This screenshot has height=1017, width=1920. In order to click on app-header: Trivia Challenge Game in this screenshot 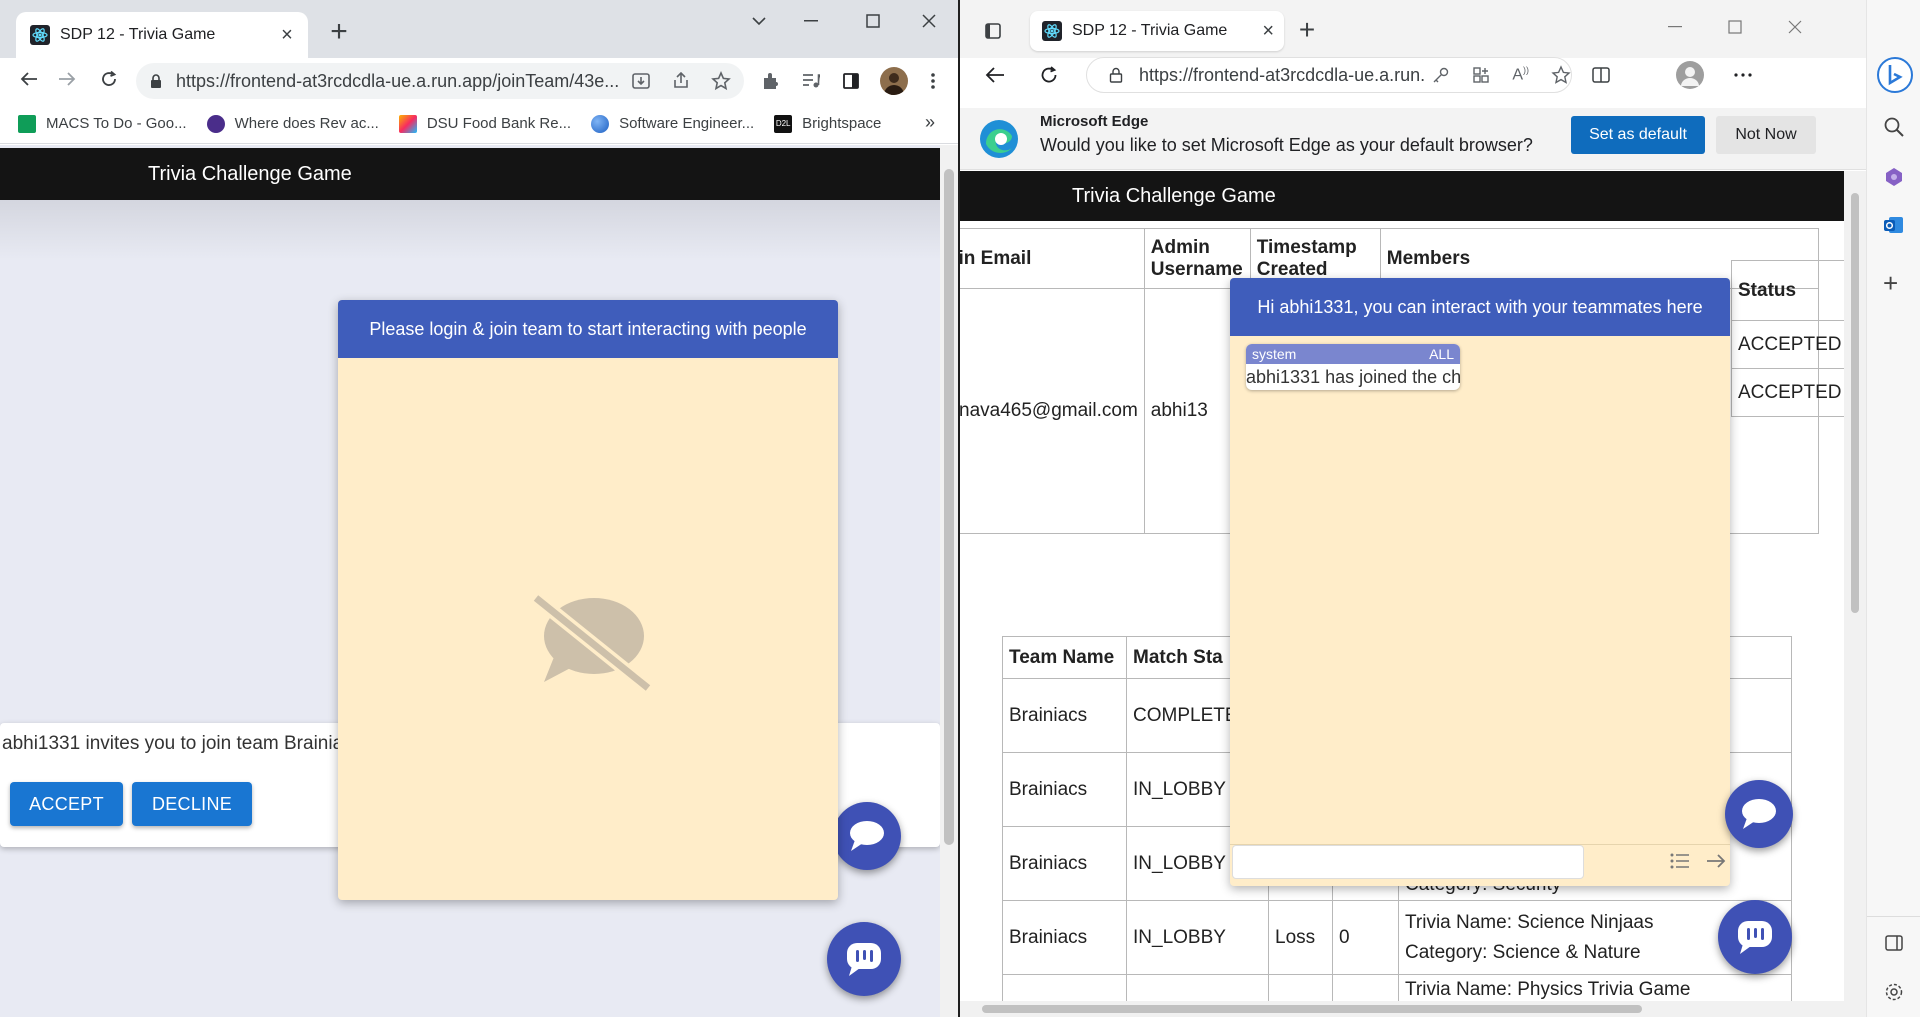, I will do `click(470, 174)`.